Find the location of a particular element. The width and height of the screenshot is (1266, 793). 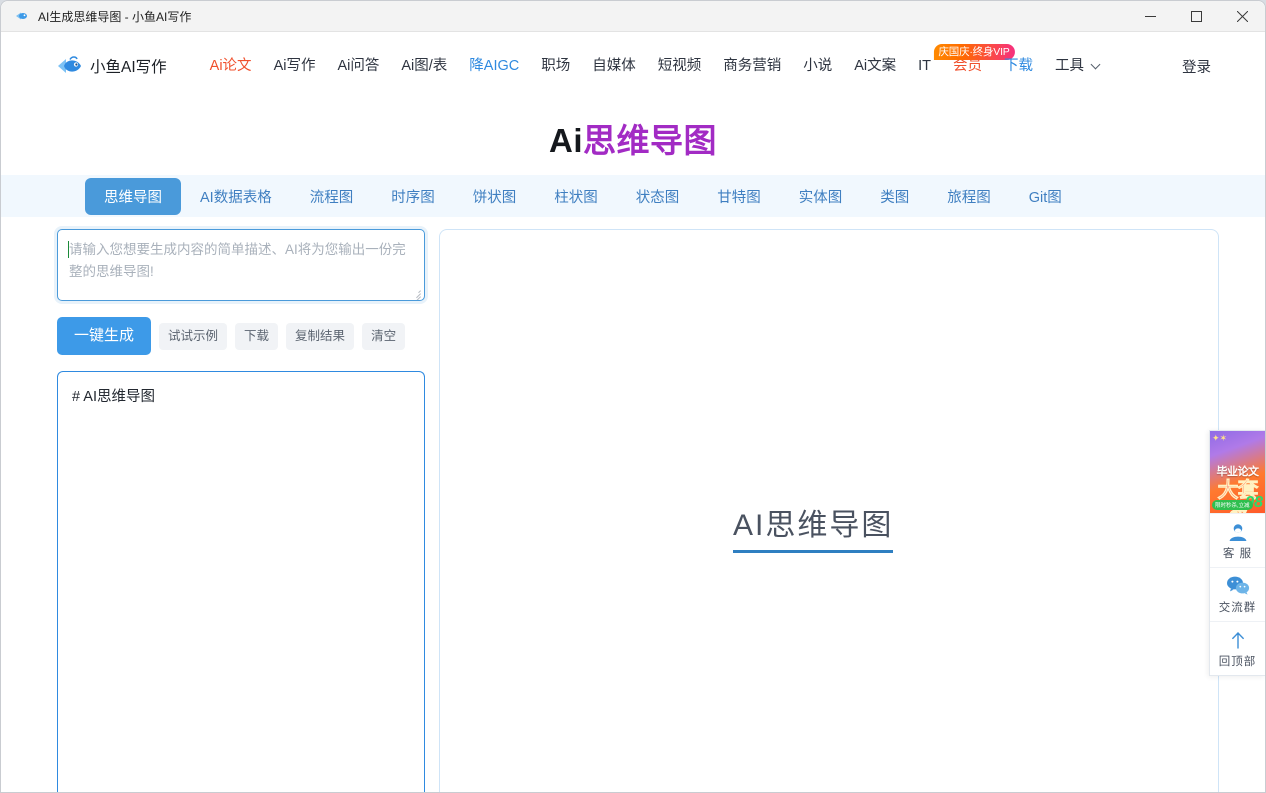

nav-item-ai-wenan: Ai文案 is located at coordinates (875, 66).